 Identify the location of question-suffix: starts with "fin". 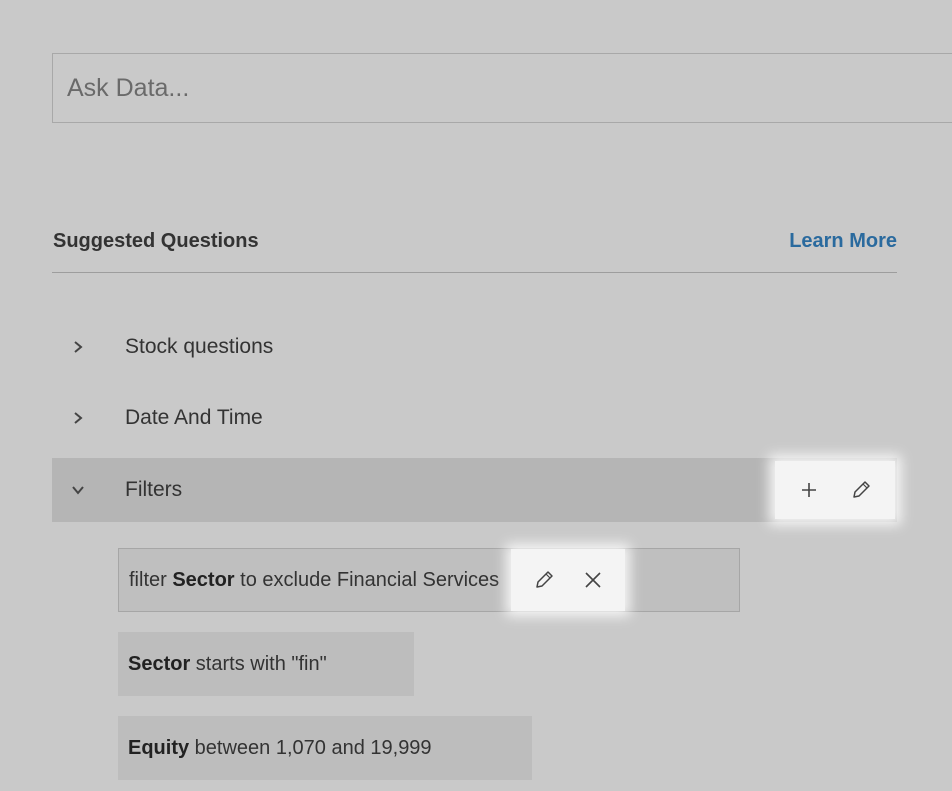
(258, 663).